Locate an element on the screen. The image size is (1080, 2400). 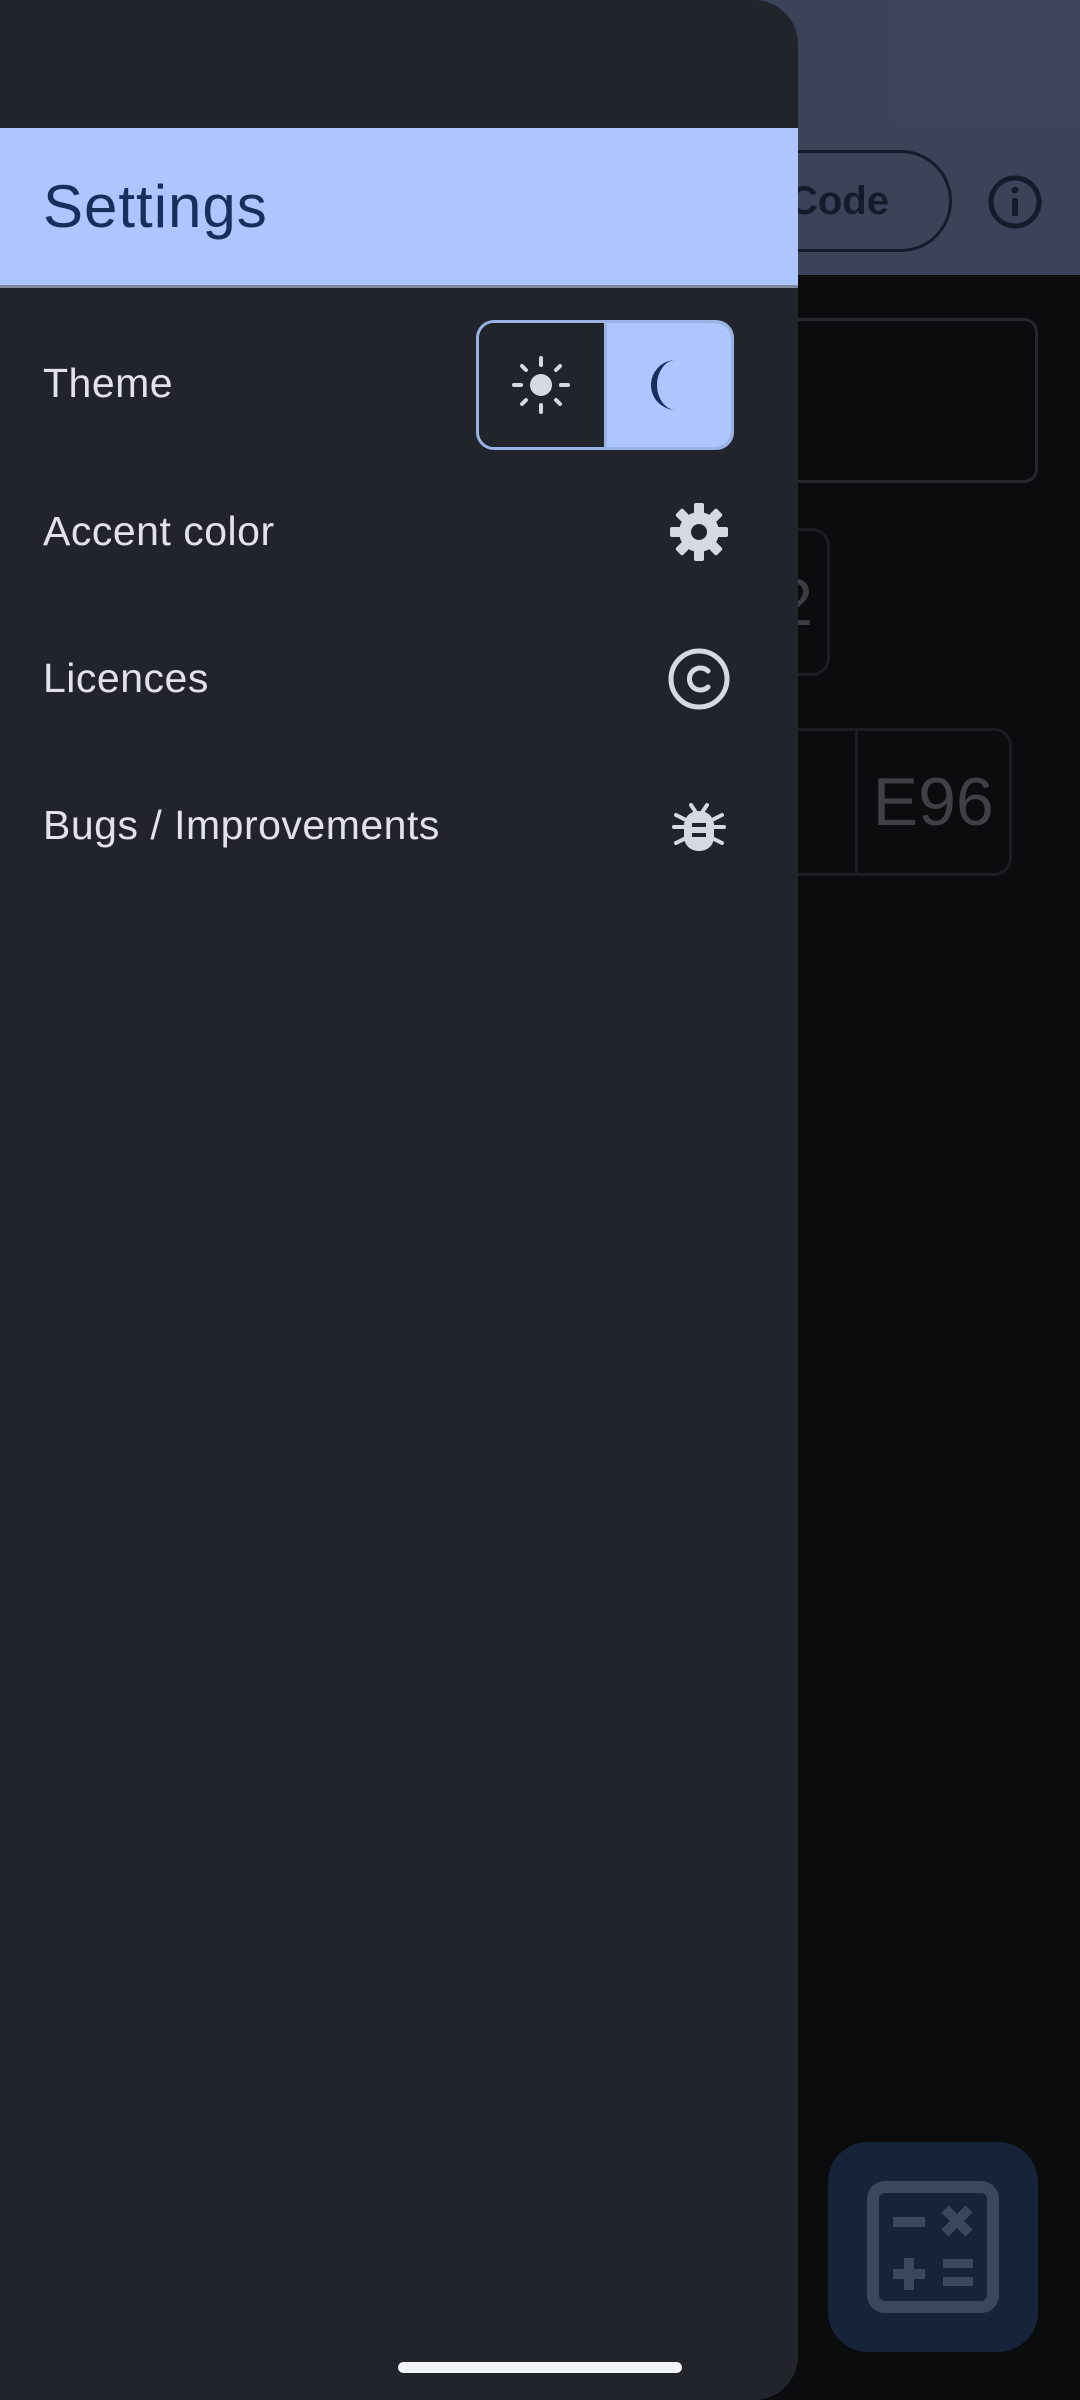
drawer-header: Settings is located at coordinates (399, 208).